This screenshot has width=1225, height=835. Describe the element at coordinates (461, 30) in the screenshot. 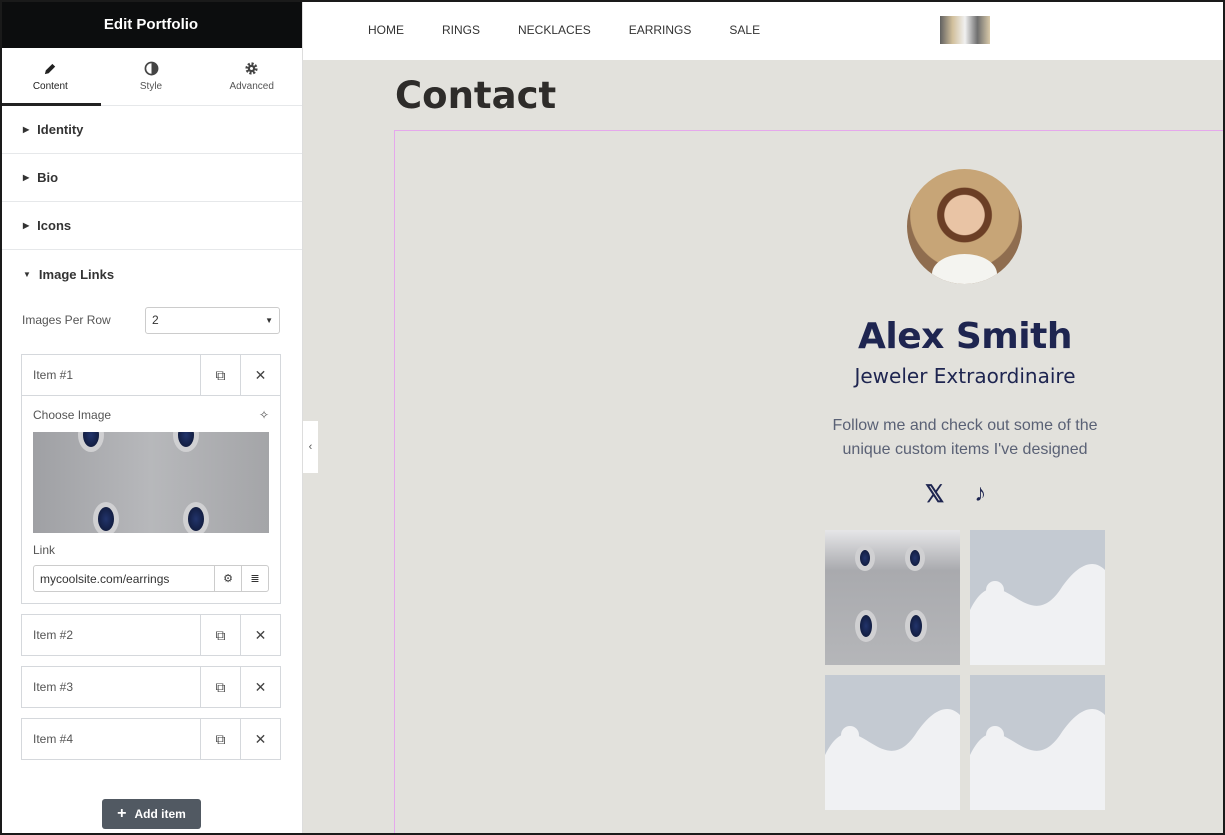

I see `nav-rings: RINGS` at that location.